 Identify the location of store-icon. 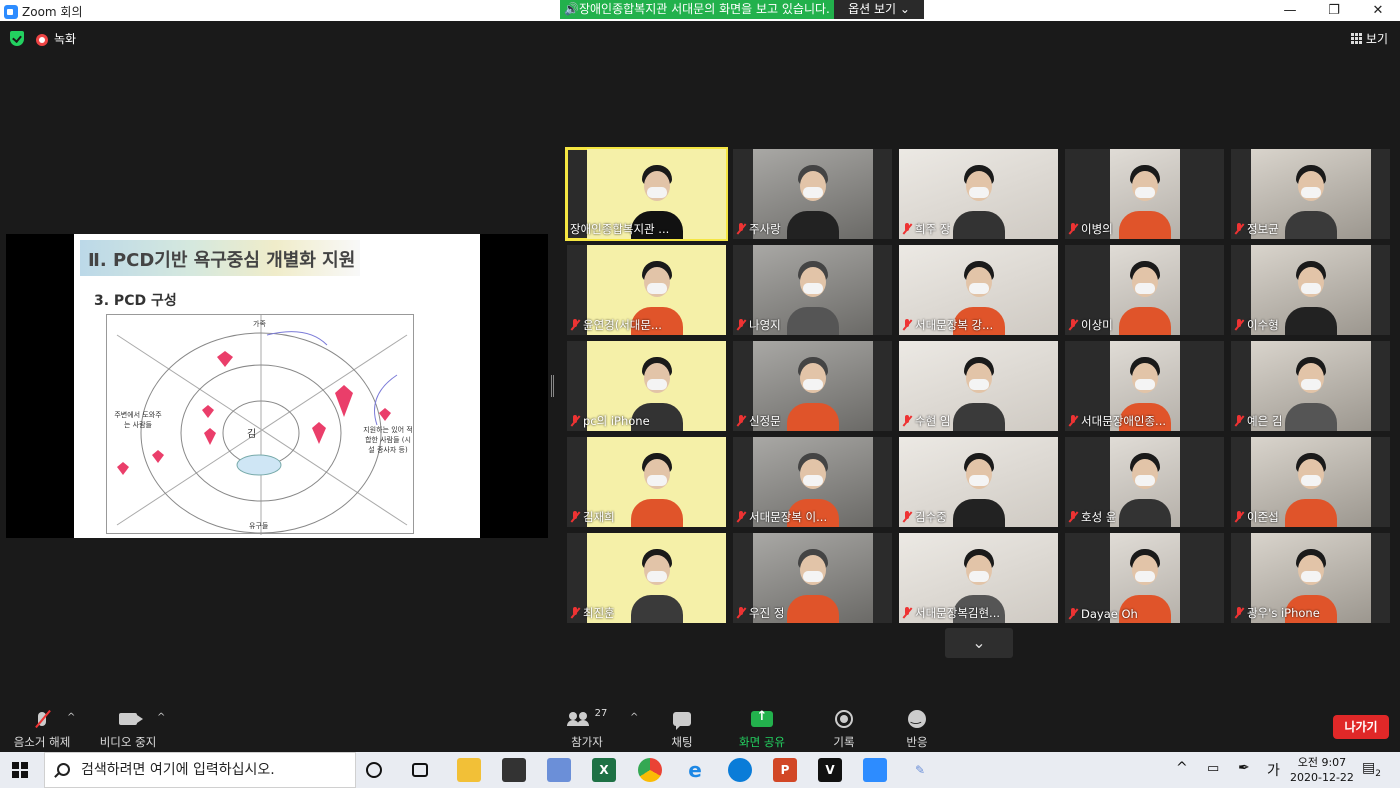
(514, 770).